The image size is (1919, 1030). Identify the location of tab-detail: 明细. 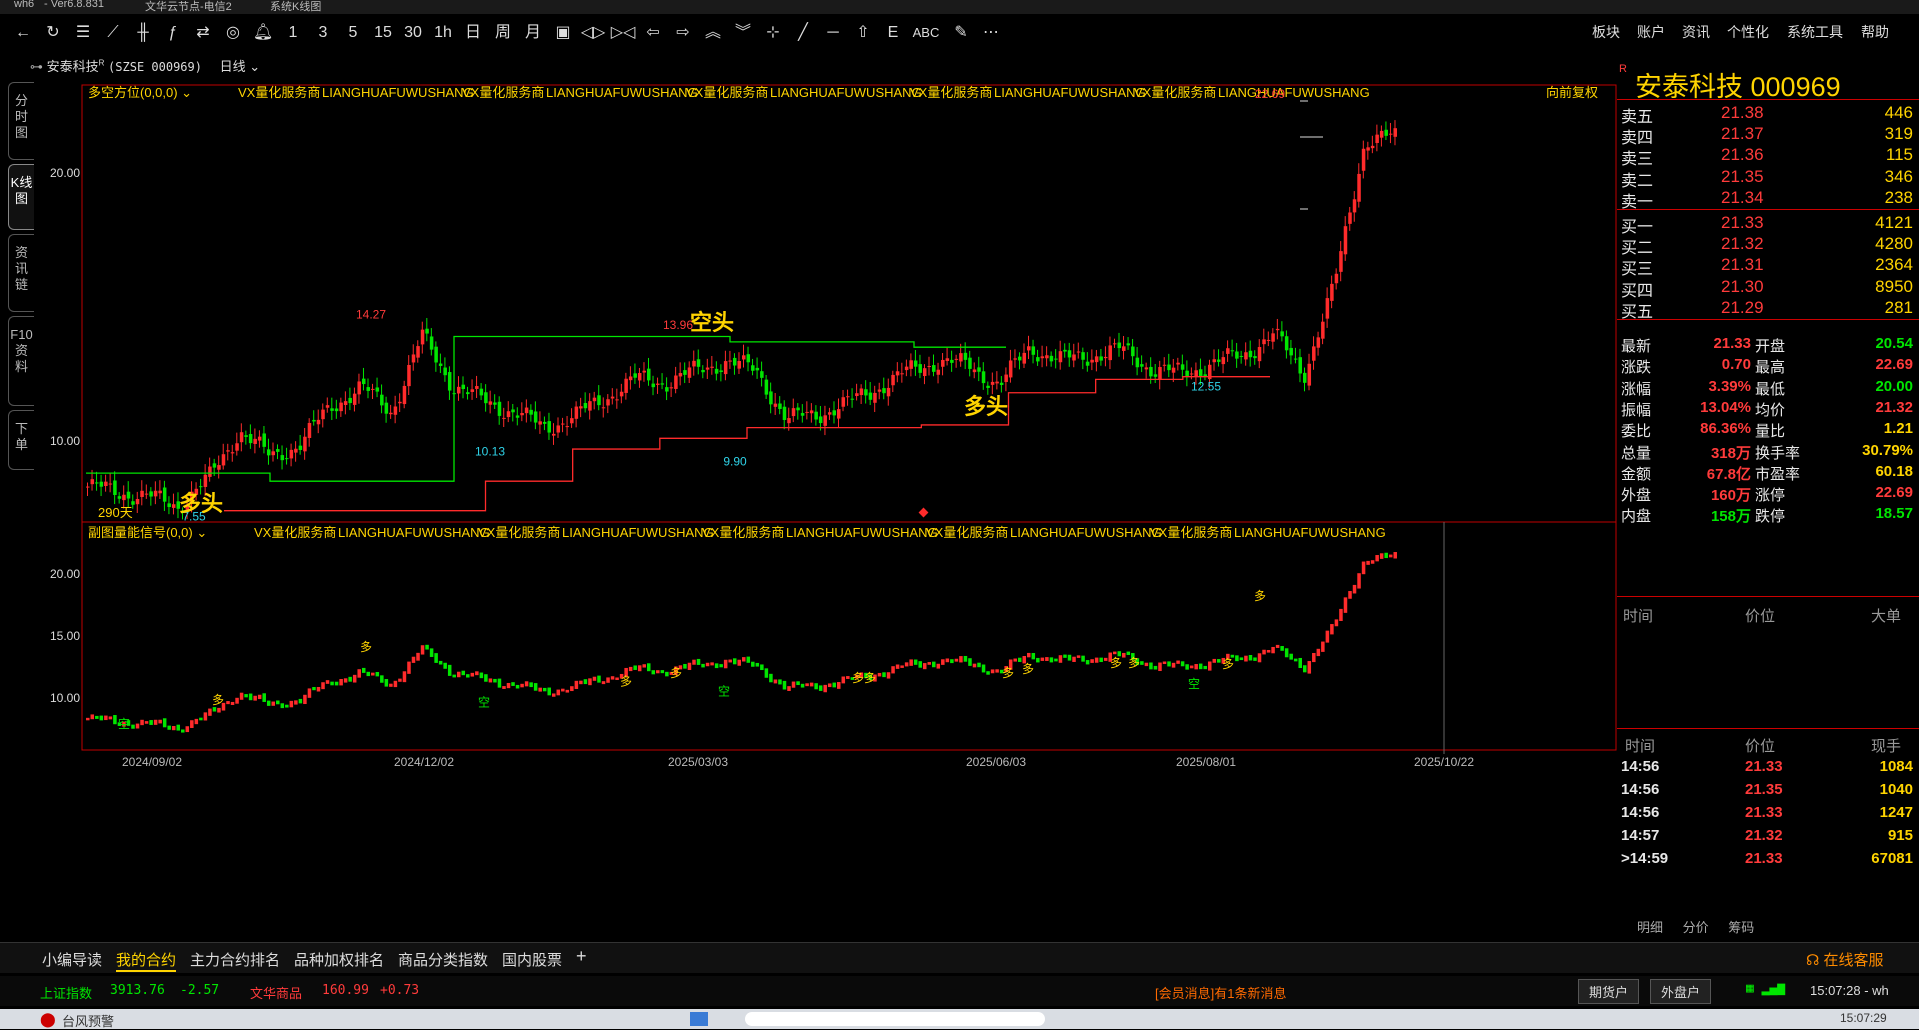
(1650, 927).